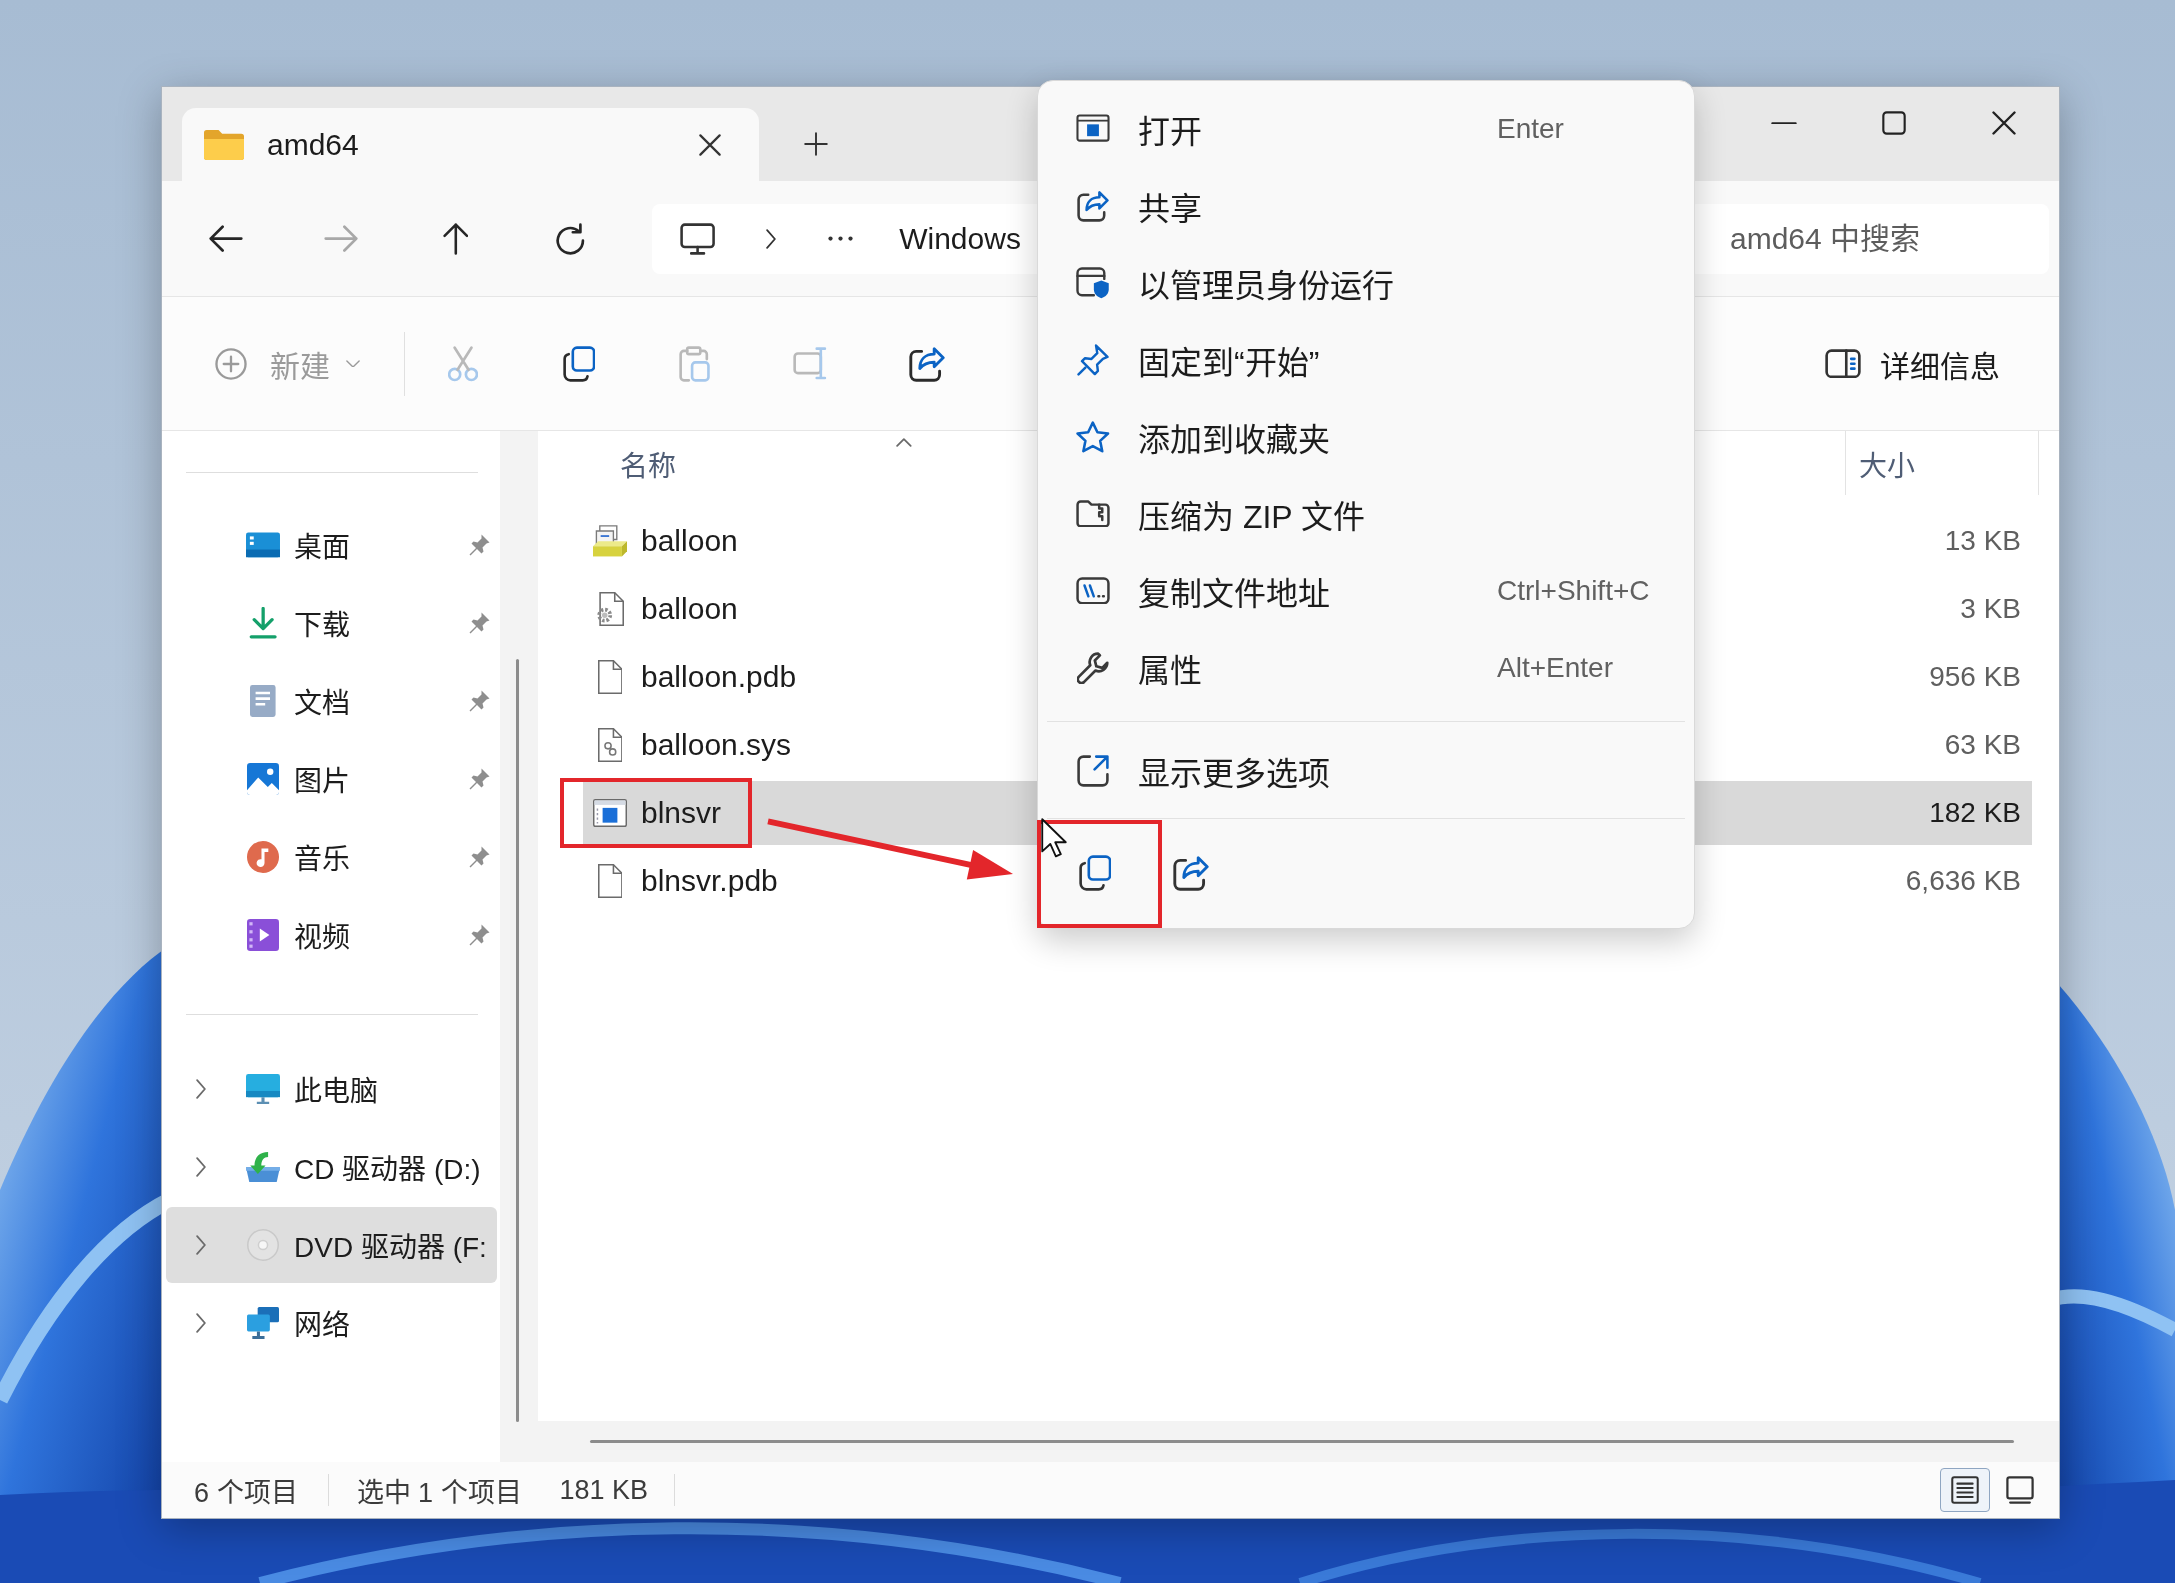  I want to click on file-size: 956 KB, so click(1975, 677).